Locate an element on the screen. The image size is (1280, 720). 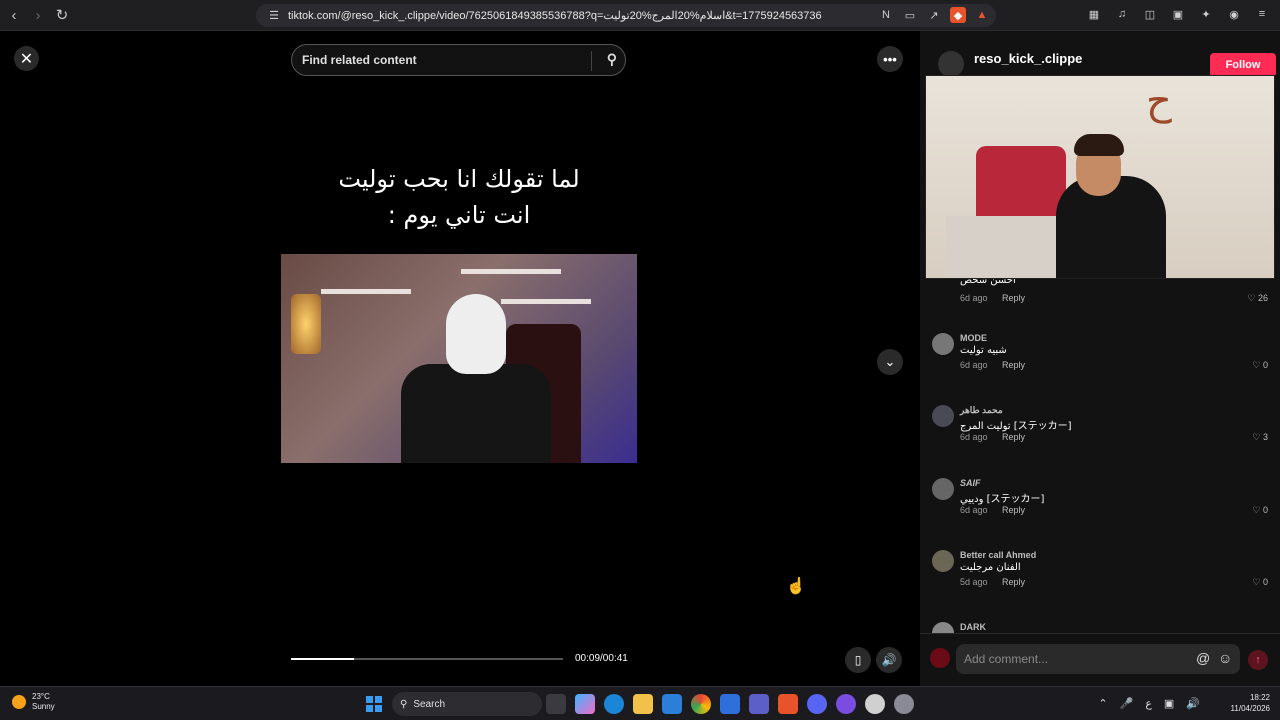
speaker-icon: 🔊 is located at coordinates (1193, 703).